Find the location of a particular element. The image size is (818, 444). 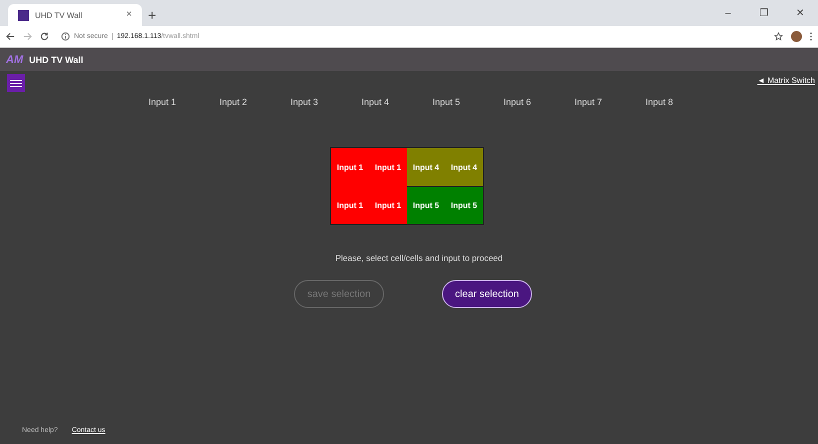

selection-button: clear selection is located at coordinates (487, 294).